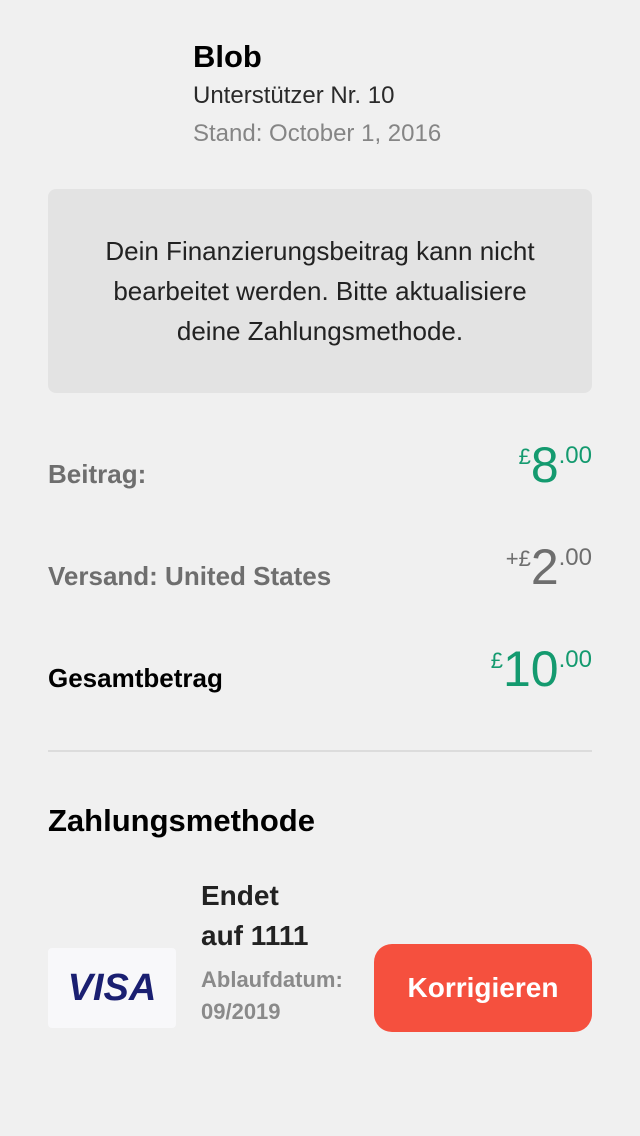  I want to click on visa-logo-text: VISA, so click(112, 987).